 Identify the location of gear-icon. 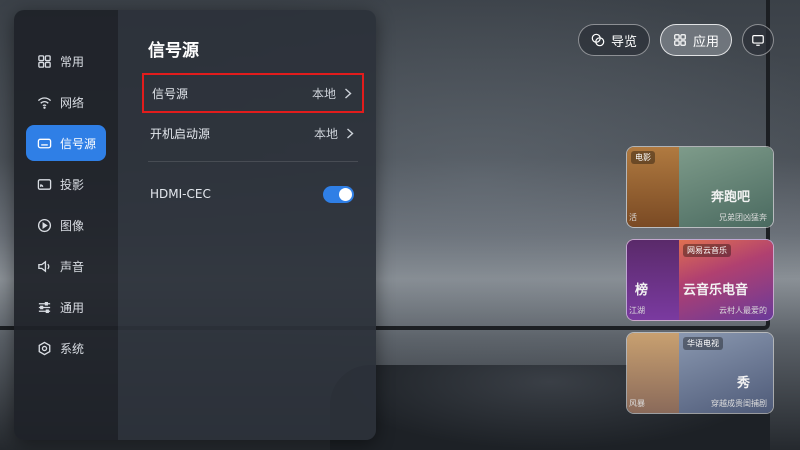
(44, 348).